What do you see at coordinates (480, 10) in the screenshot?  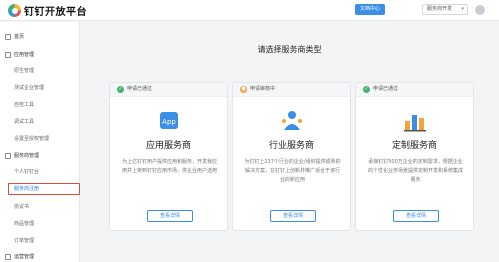 I see `avatar` at bounding box center [480, 10].